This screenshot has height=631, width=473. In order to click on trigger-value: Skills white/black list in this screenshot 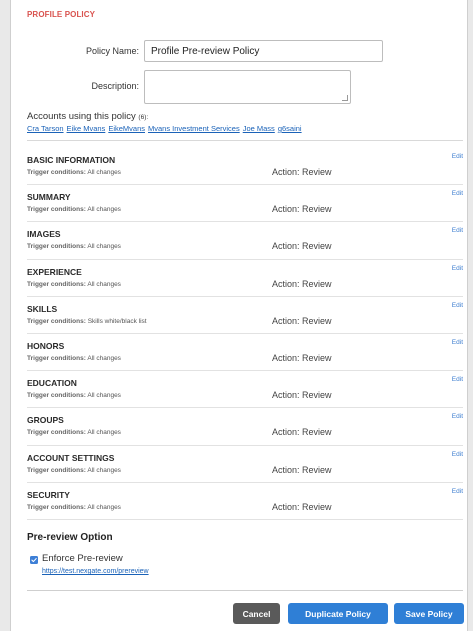, I will do `click(117, 321)`.